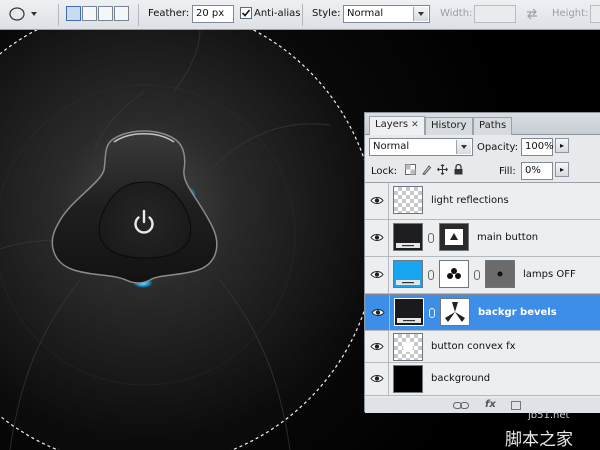 The image size is (600, 450). Describe the element at coordinates (17, 14) in the screenshot. I see `elliptical-marquee-icon` at that location.